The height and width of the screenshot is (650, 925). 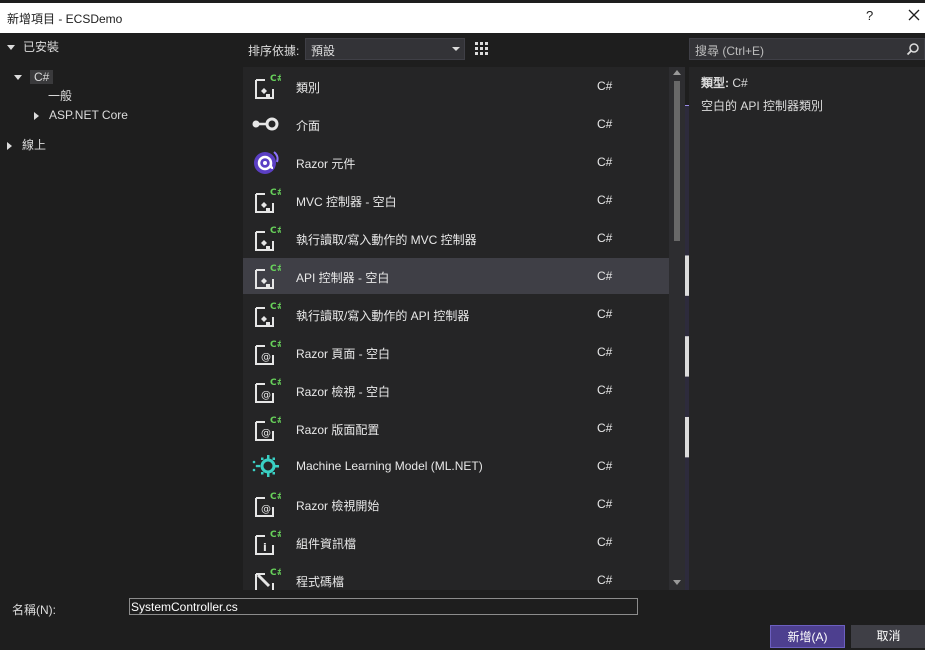 What do you see at coordinates (34, 610) in the screenshot?
I see `name-label: 名稱(N):` at bounding box center [34, 610].